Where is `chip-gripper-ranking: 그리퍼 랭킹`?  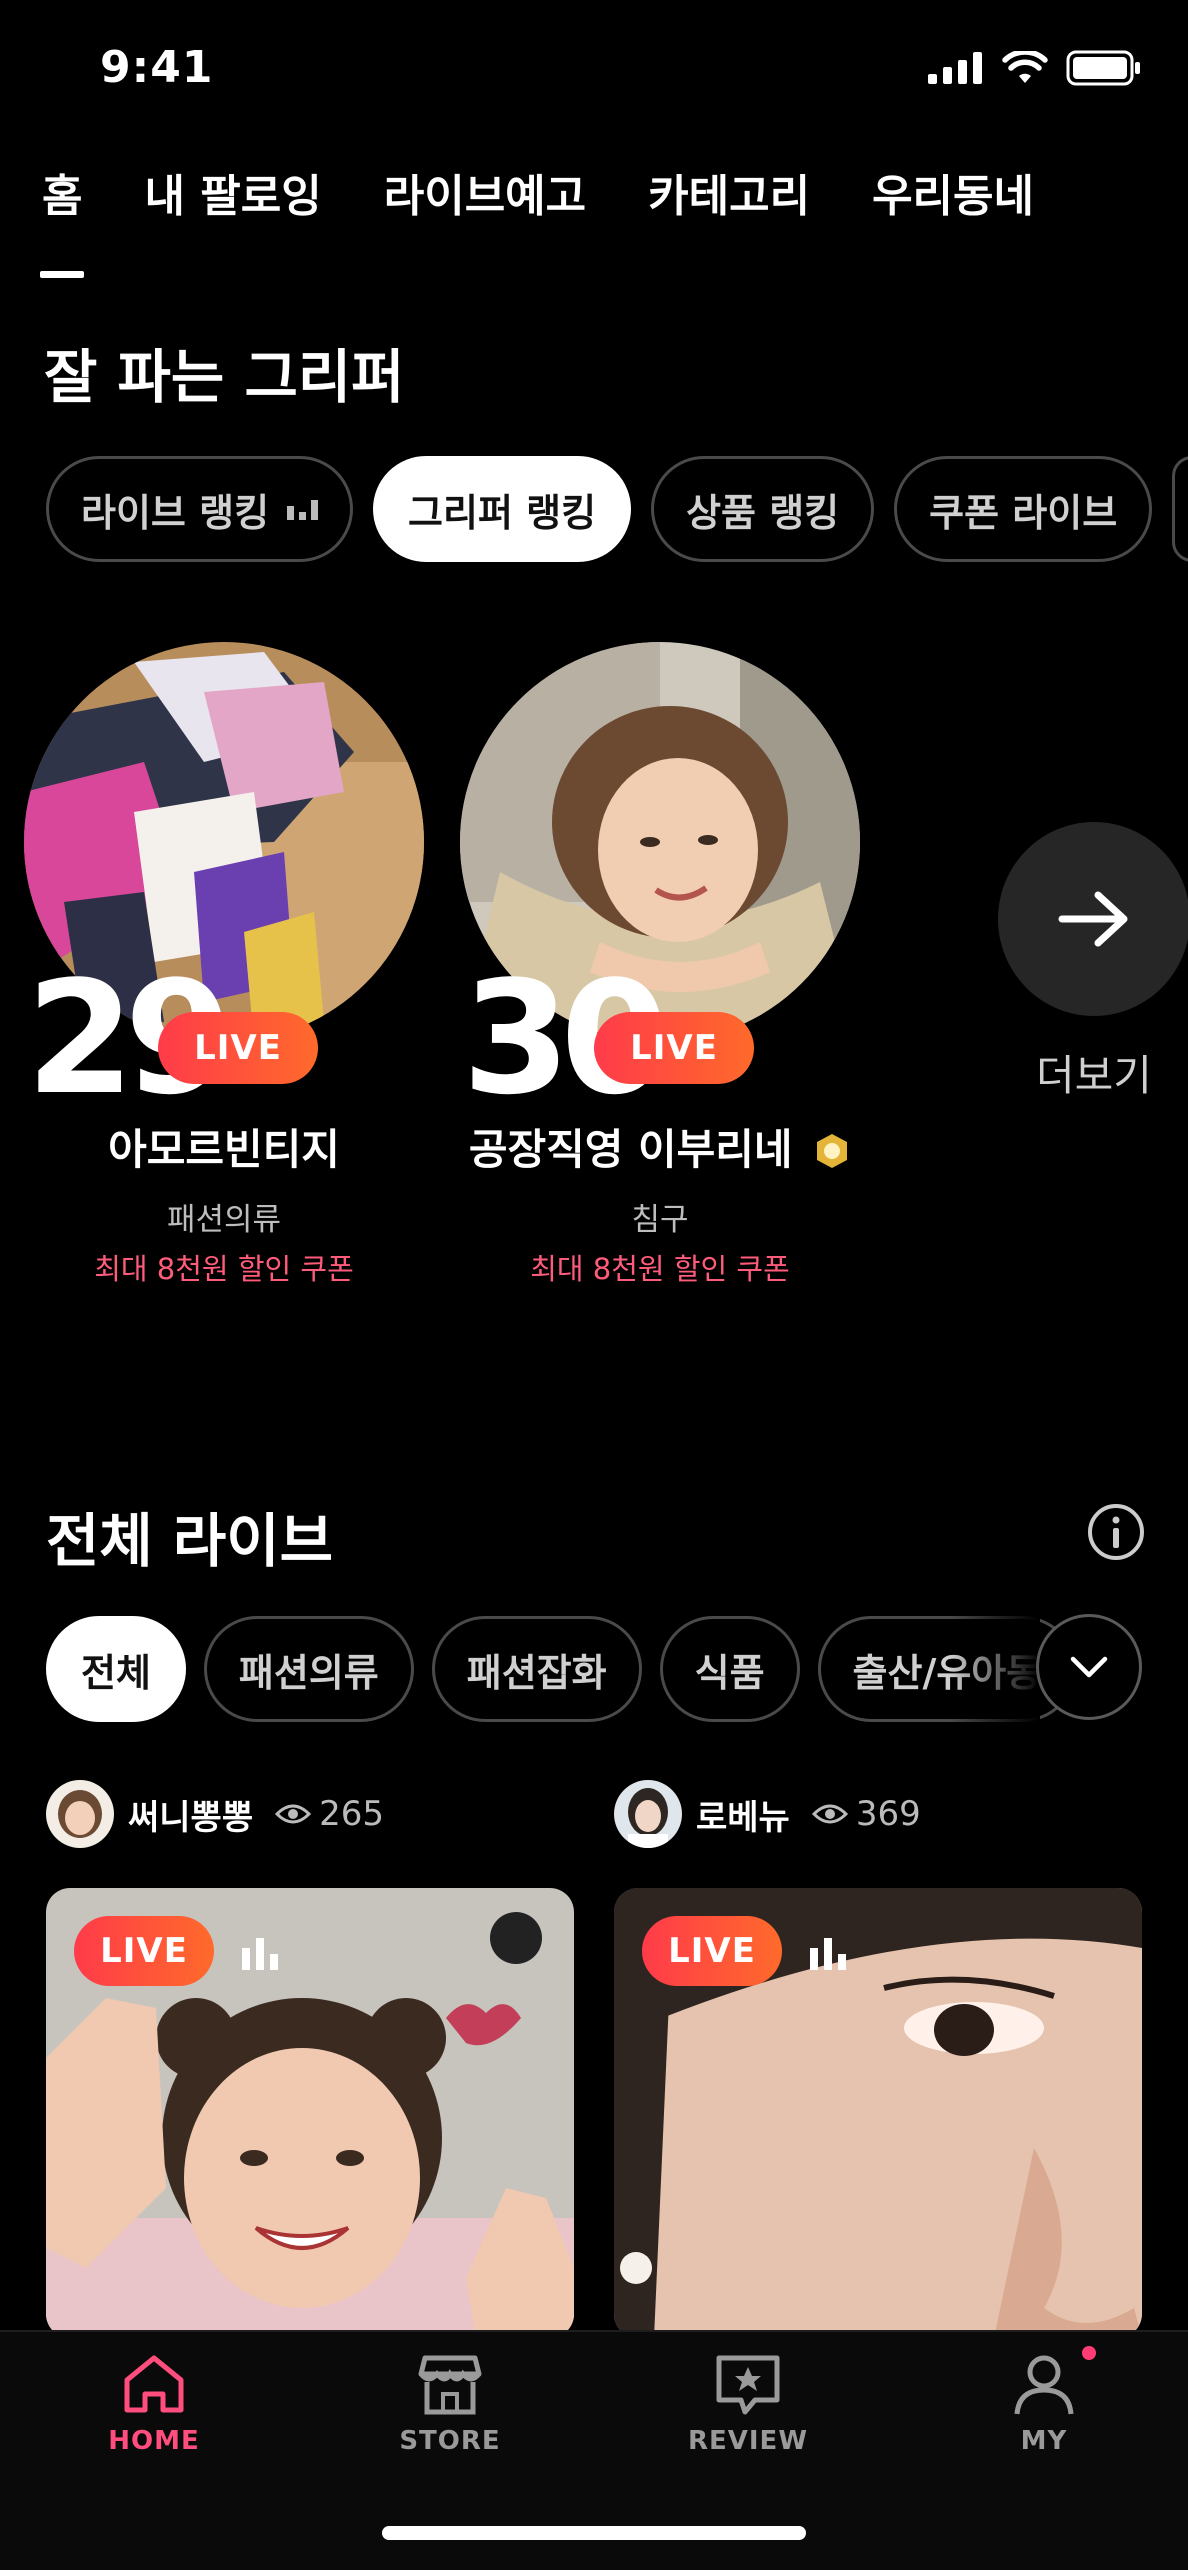
chip-gripper-ranking: 그리퍼 랭킹 is located at coordinates (502, 509).